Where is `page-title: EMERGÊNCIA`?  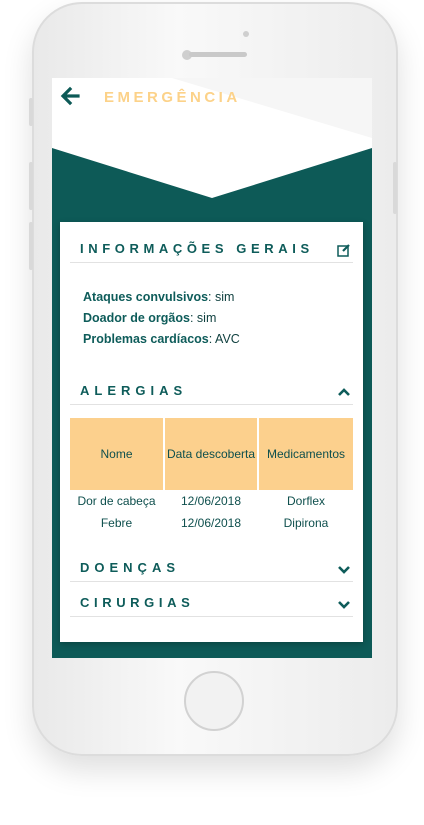
page-title: EMERGÊNCIA is located at coordinates (172, 97).